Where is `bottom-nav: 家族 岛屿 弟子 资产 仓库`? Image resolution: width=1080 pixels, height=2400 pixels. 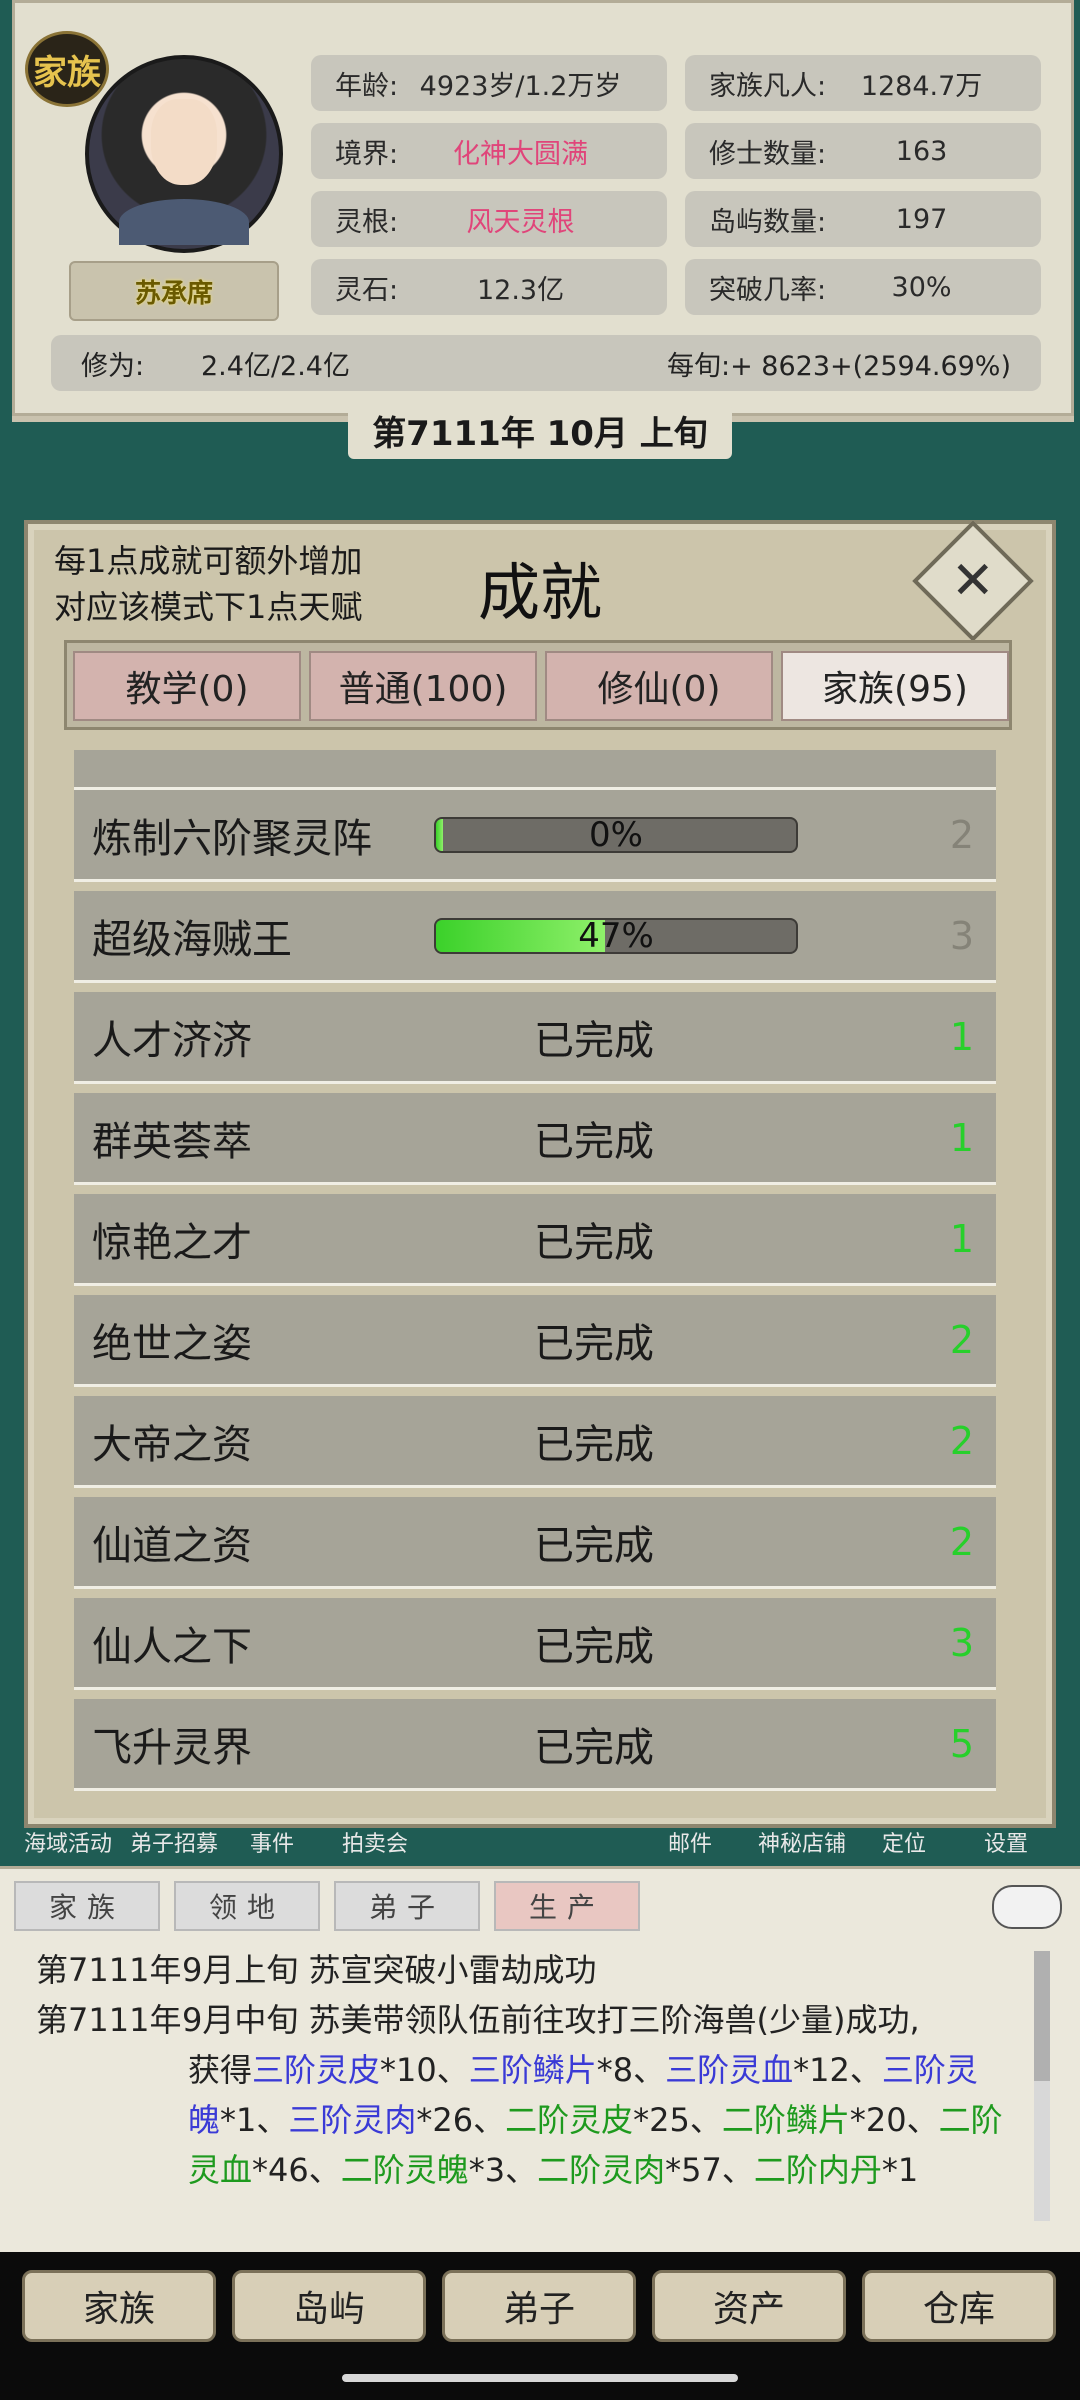
bottom-nav: 家族 岛屿 弟子 资产 仓库 is located at coordinates (540, 2326).